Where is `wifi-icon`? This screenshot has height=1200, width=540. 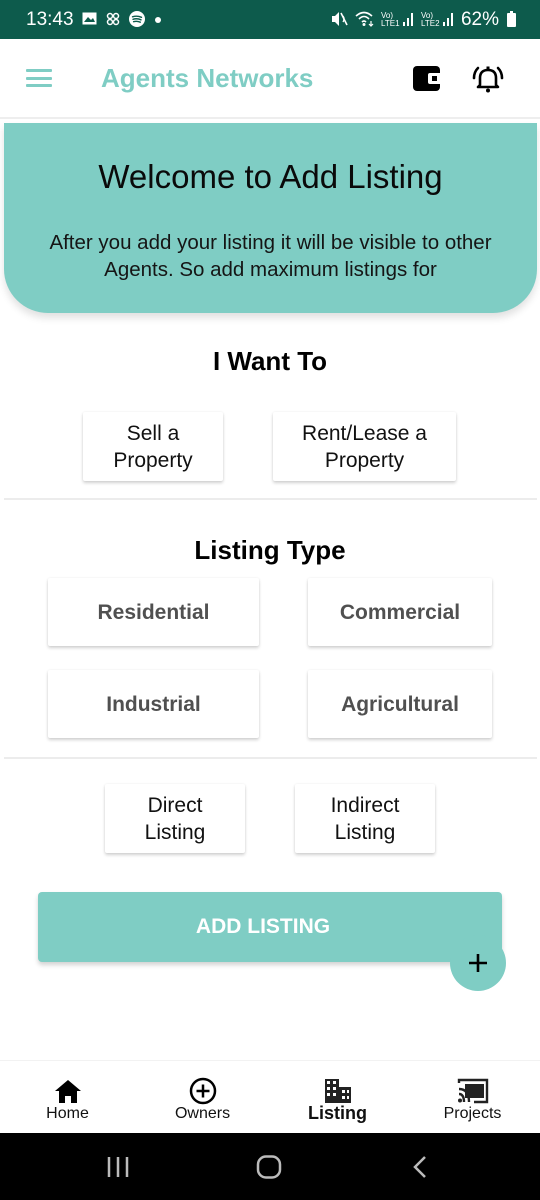 wifi-icon is located at coordinates (365, 20).